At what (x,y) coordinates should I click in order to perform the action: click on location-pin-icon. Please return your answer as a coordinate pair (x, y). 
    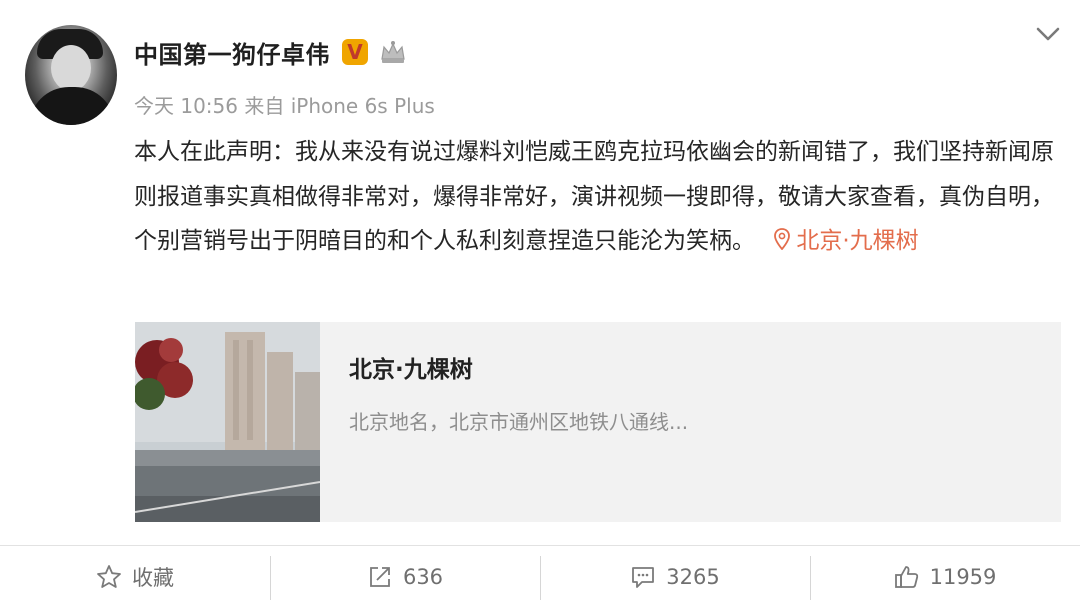
    Looking at the image, I should click on (782, 239).